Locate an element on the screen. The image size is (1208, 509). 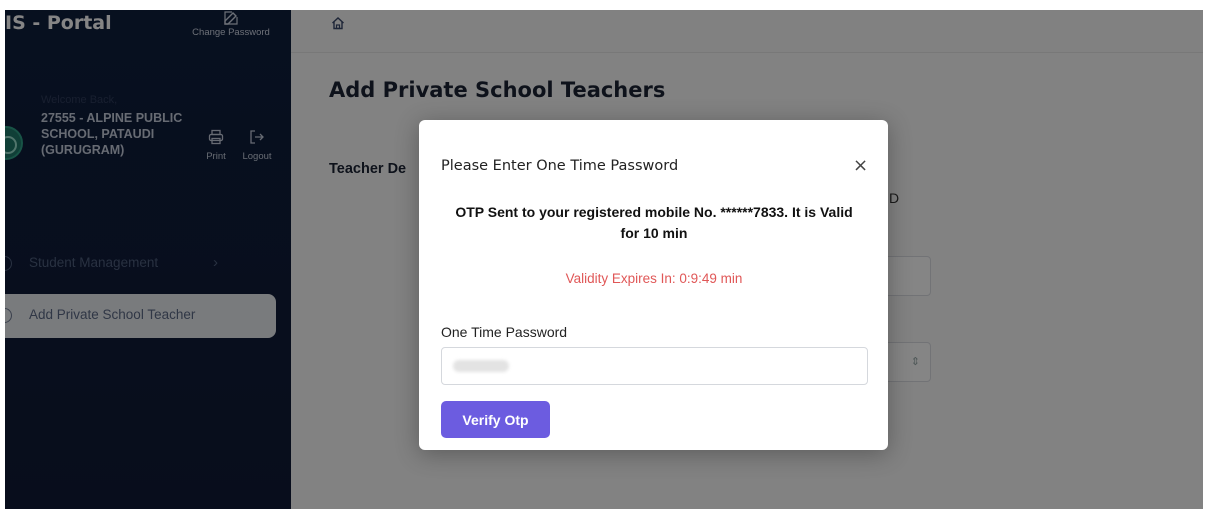
verify-otp-button: Verify Otp is located at coordinates (495, 419).